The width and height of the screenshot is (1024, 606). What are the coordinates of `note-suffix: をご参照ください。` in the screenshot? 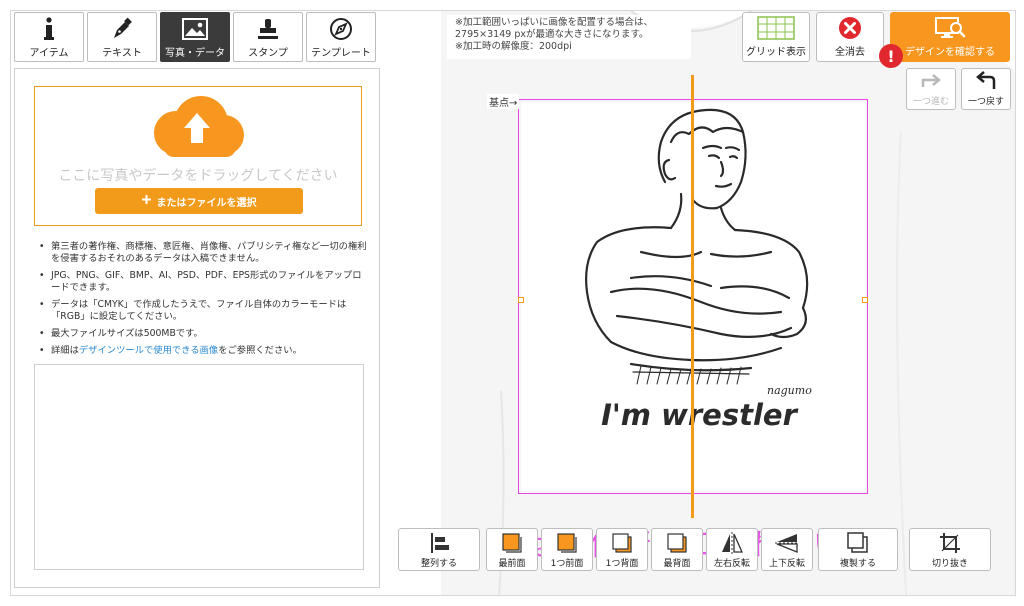 It's located at (260, 350).